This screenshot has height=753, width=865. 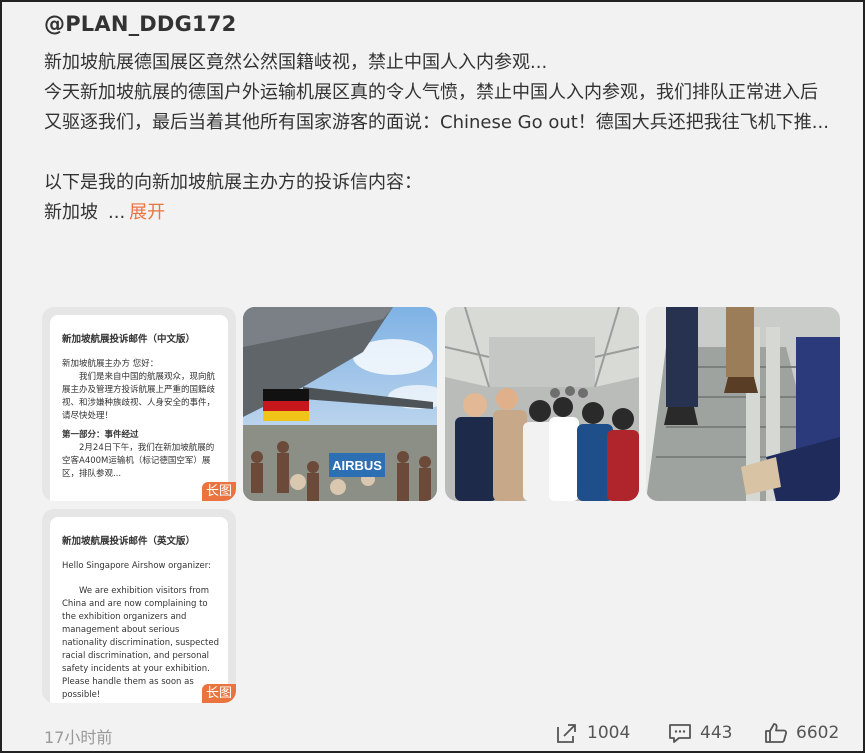 What do you see at coordinates (110, 364) in the screenshot?
I see `letter-greeting: 新加坡航展主办方 您好：` at bounding box center [110, 364].